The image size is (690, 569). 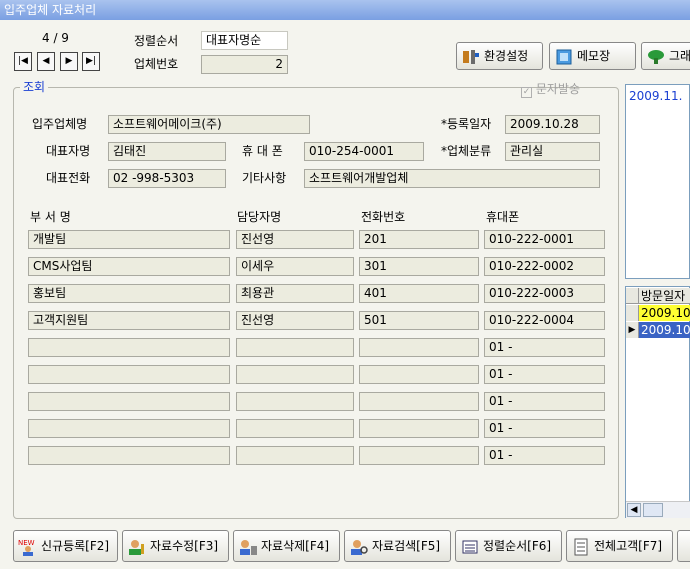 What do you see at coordinates (544, 266) in the screenshot?
I see `cellphone-cell: 010-222-0002` at bounding box center [544, 266].